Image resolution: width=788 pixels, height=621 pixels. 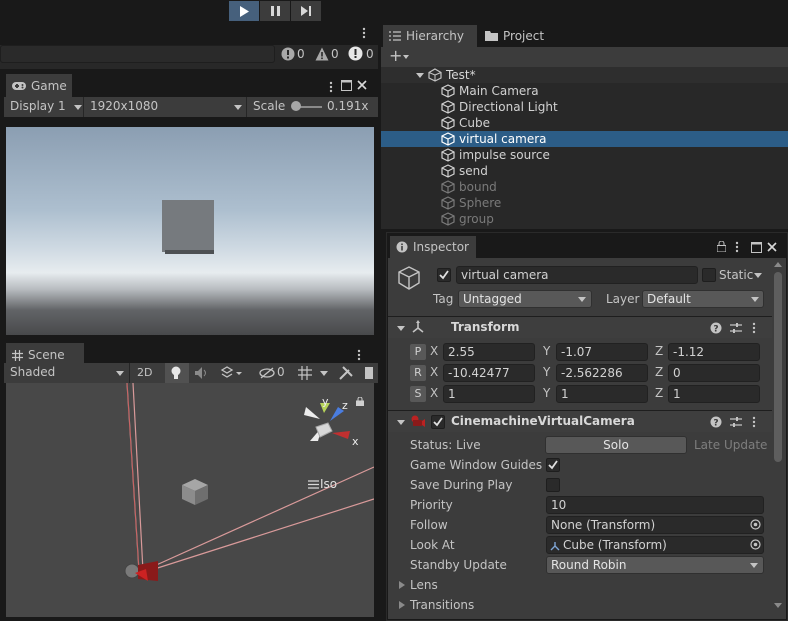 I want to click on lock-icon, so click(x=360, y=401).